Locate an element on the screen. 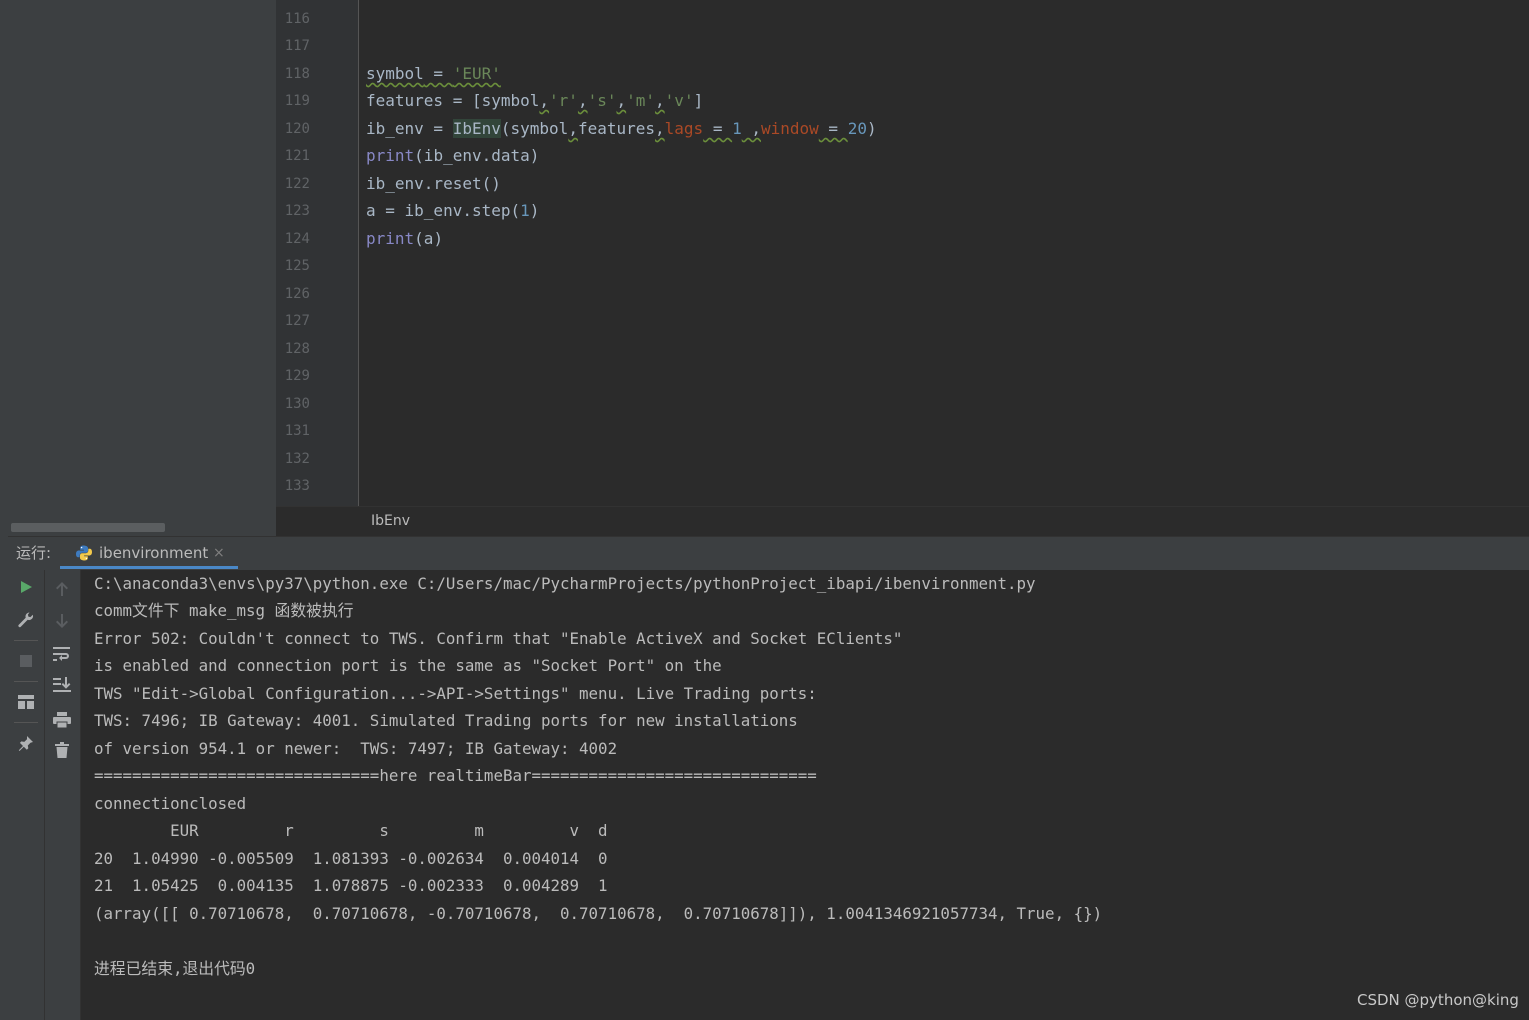  code-string: 'r' is located at coordinates (563, 100).